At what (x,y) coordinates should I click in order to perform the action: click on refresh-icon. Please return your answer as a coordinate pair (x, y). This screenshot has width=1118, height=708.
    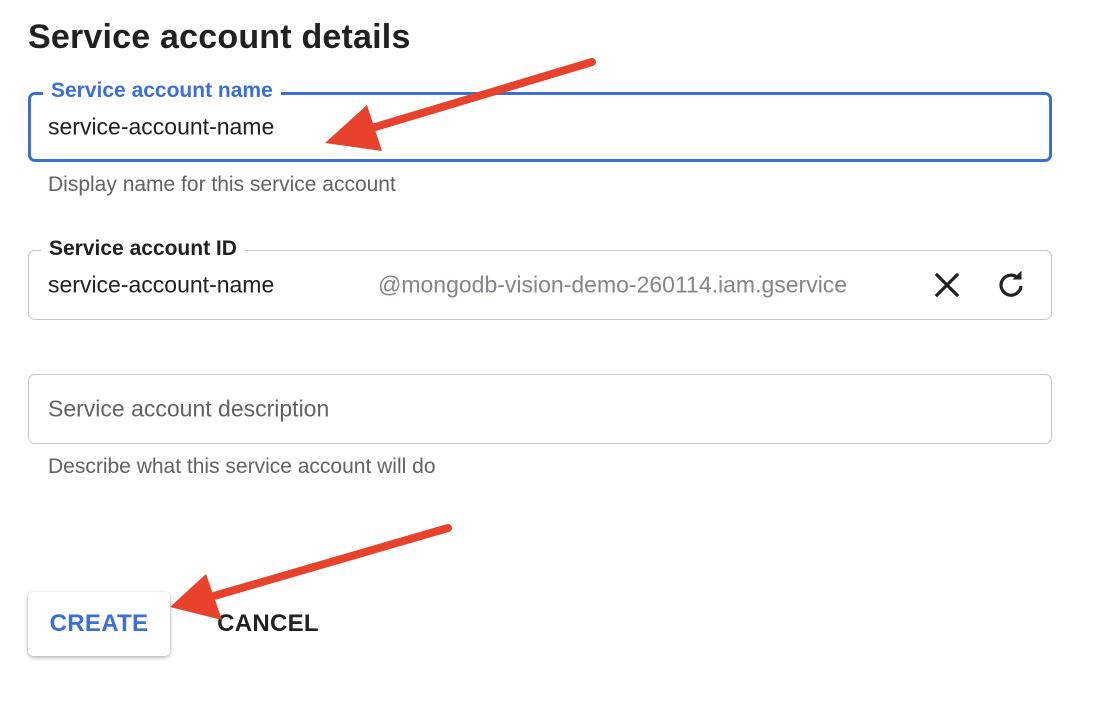
    Looking at the image, I should click on (1011, 283).